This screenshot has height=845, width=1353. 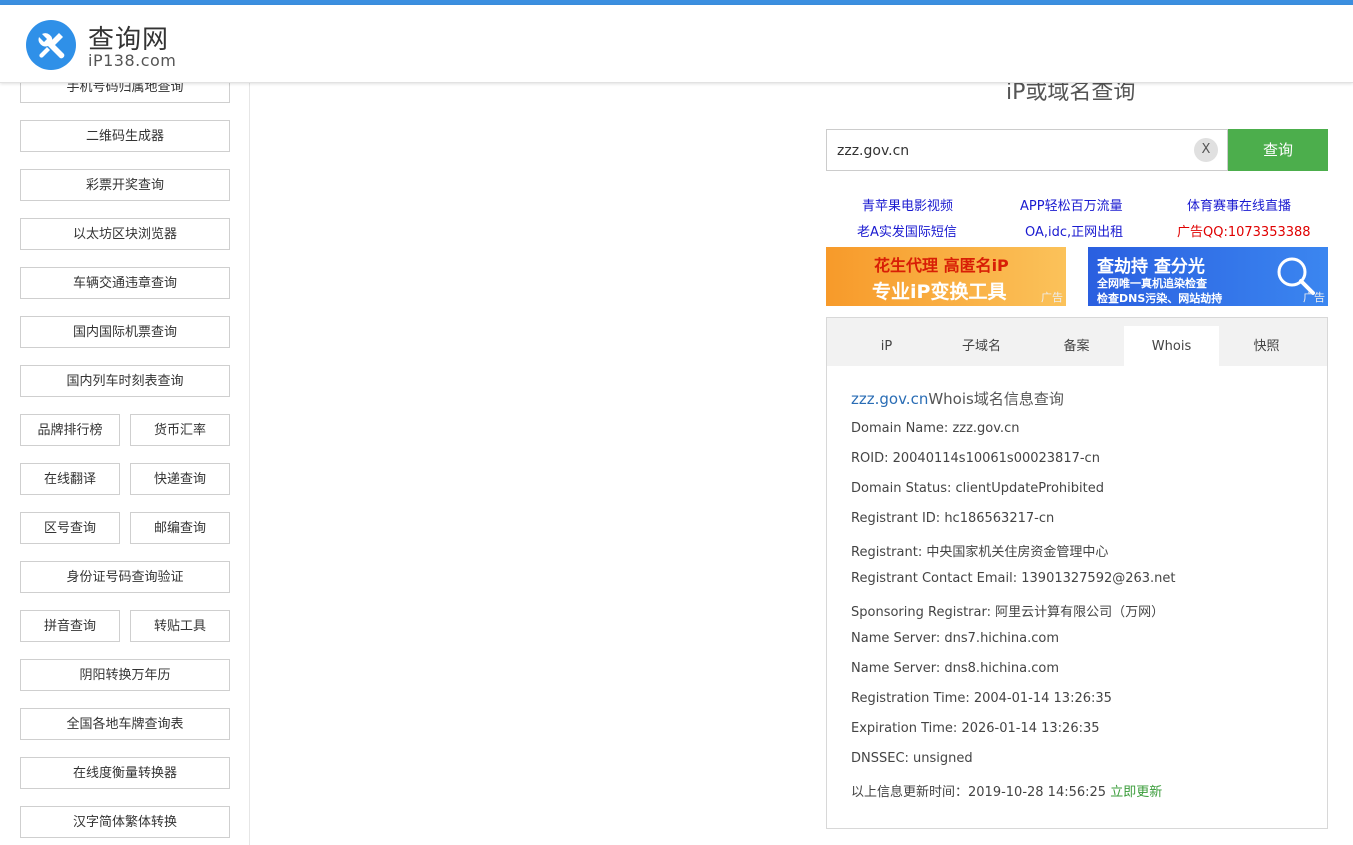 What do you see at coordinates (980, 552) in the screenshot?
I see `whois-row: Registrant: 中央国家机关住房资金管理中心` at bounding box center [980, 552].